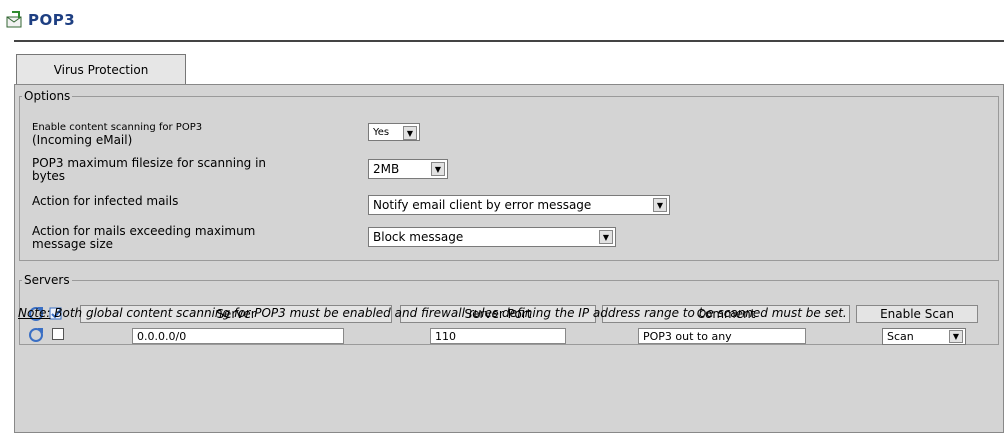 Image resolution: width=1008 pixels, height=437 pixels. Describe the element at coordinates (492, 237) in the screenshot. I see `size-action-select: Block message ▼` at that location.